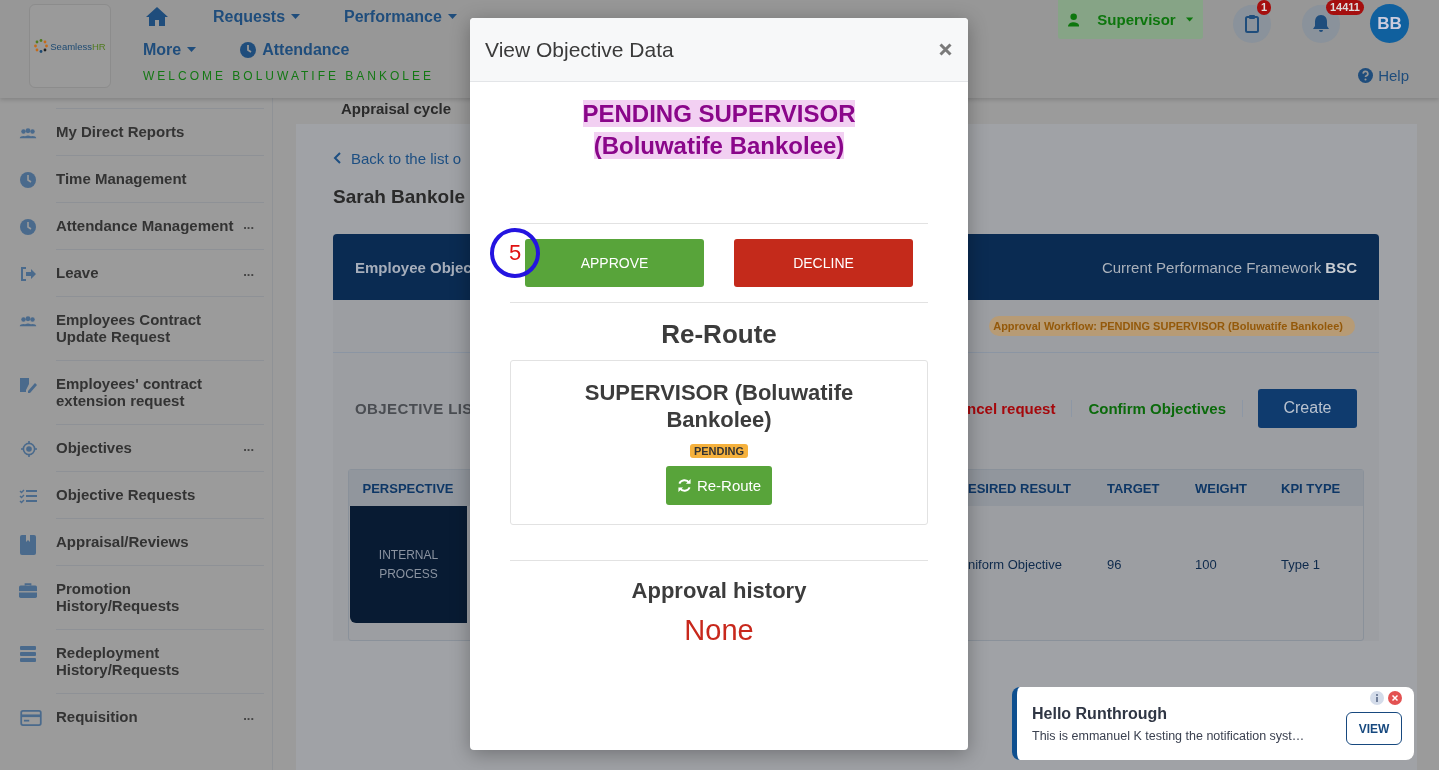 The image size is (1439, 770). Describe the element at coordinates (1172, 326) in the screenshot. I see `workflow-status-pill: Approval Workflow: PENDING SUPERVISOR (Boluwatife Bankolee)` at that location.